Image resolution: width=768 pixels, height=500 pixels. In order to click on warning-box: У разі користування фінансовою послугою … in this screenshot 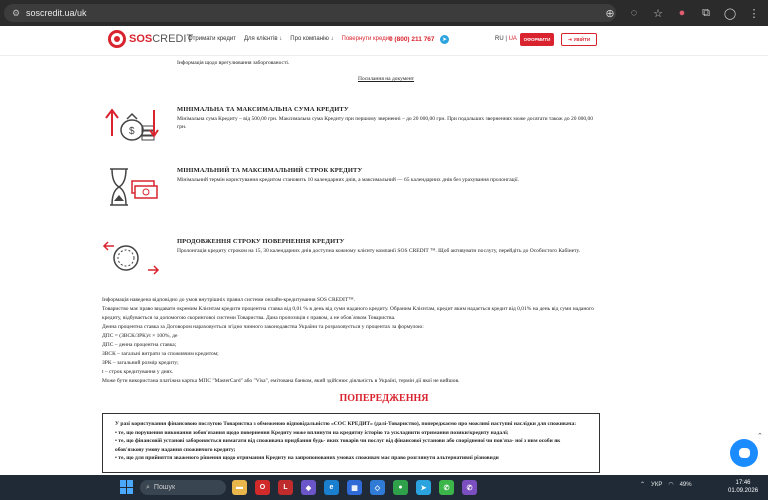, I will do `click(351, 443)`.